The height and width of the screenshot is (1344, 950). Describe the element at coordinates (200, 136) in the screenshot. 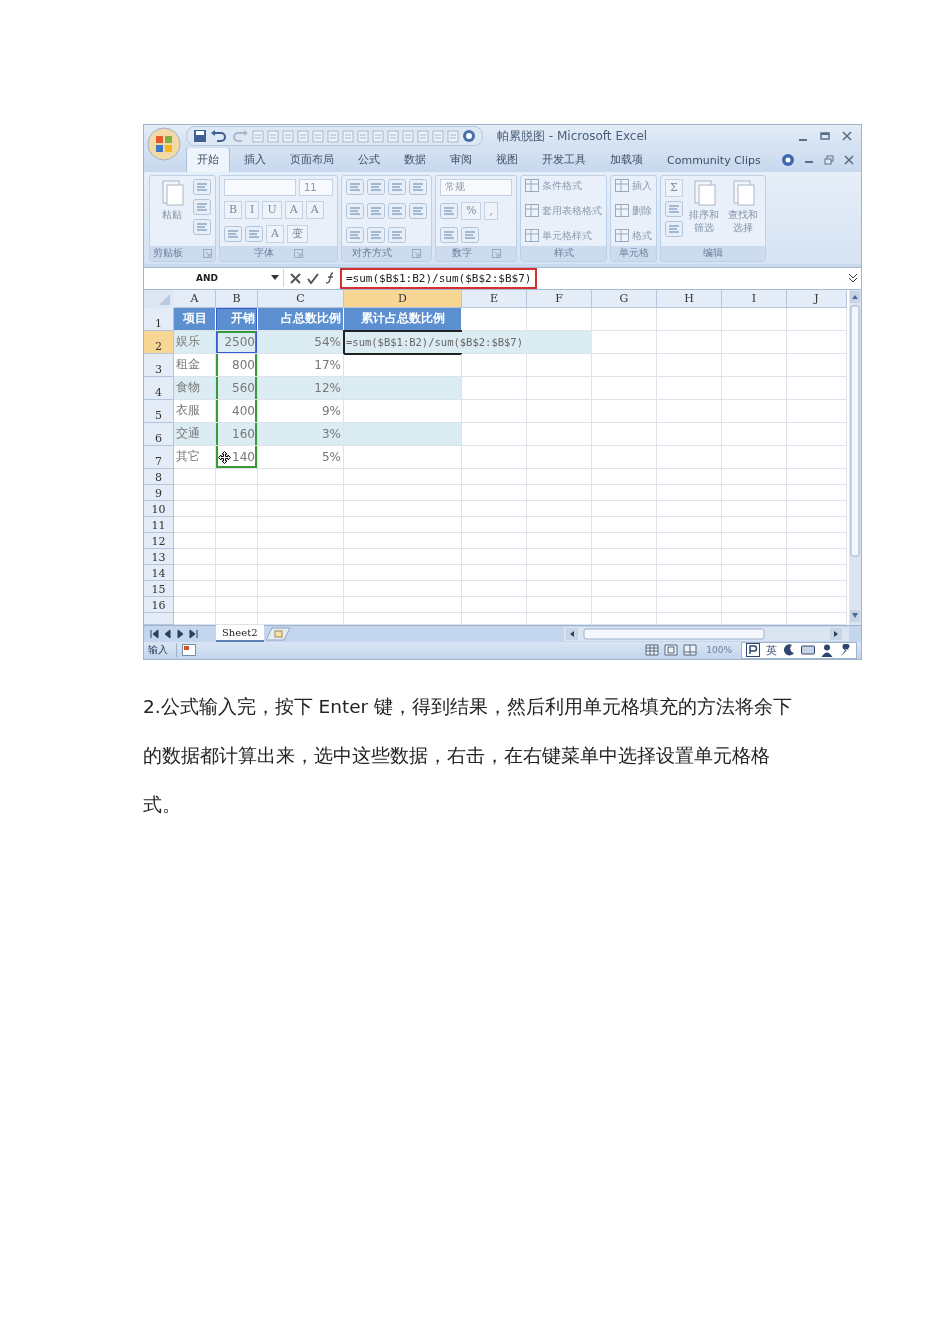

I see `save-icon` at that location.